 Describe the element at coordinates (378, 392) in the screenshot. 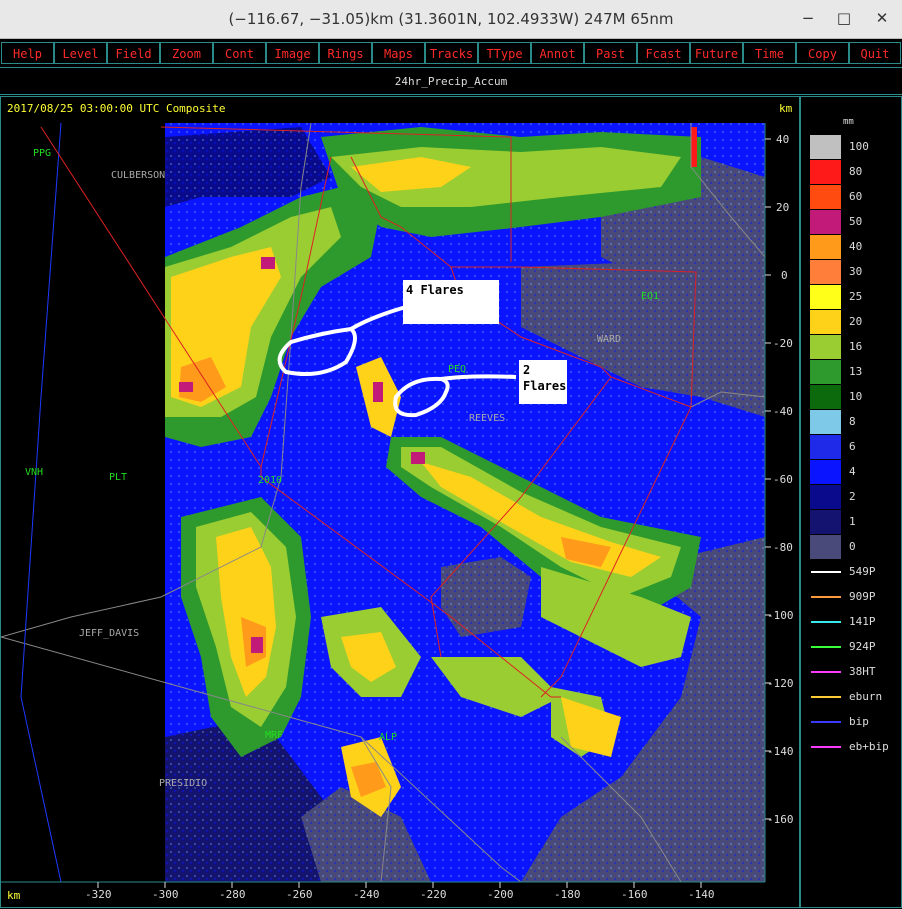

I see `precip-max-central` at that location.